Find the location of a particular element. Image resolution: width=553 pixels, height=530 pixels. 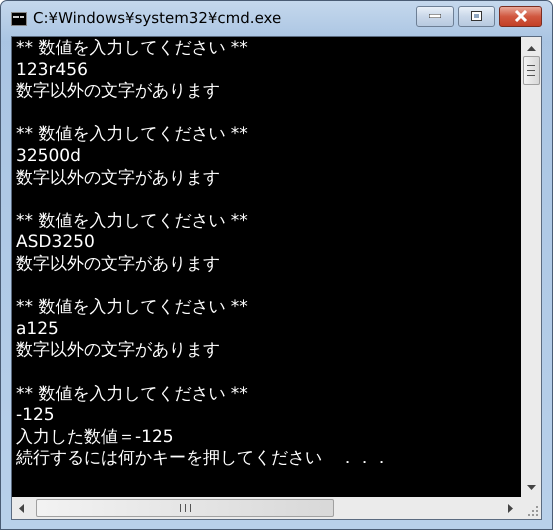

console-line: ASD3250 is located at coordinates (55, 243).